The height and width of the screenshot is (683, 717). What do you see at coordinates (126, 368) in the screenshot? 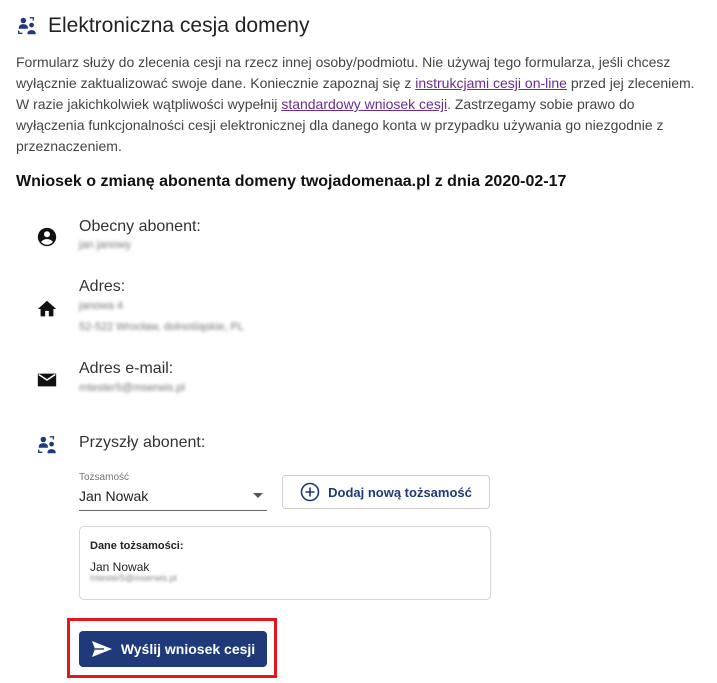
I see `email-label: Adres e-mail:` at bounding box center [126, 368].